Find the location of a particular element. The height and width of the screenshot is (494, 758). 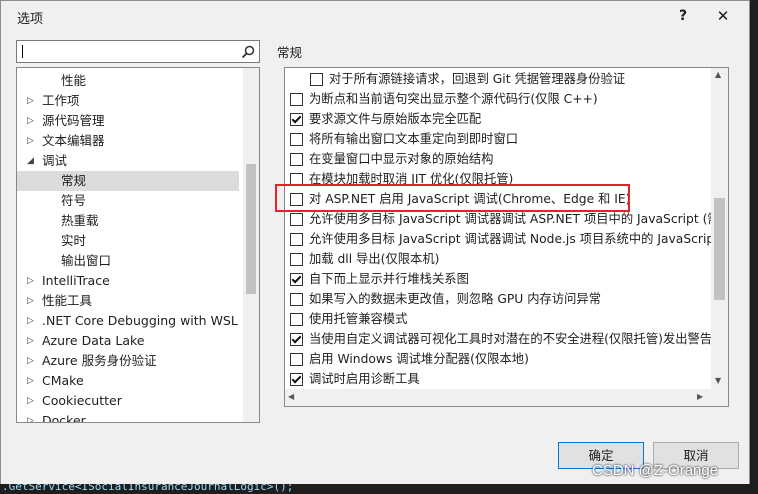

tree-item: ▷ 文本编辑器 is located at coordinates (128, 141).